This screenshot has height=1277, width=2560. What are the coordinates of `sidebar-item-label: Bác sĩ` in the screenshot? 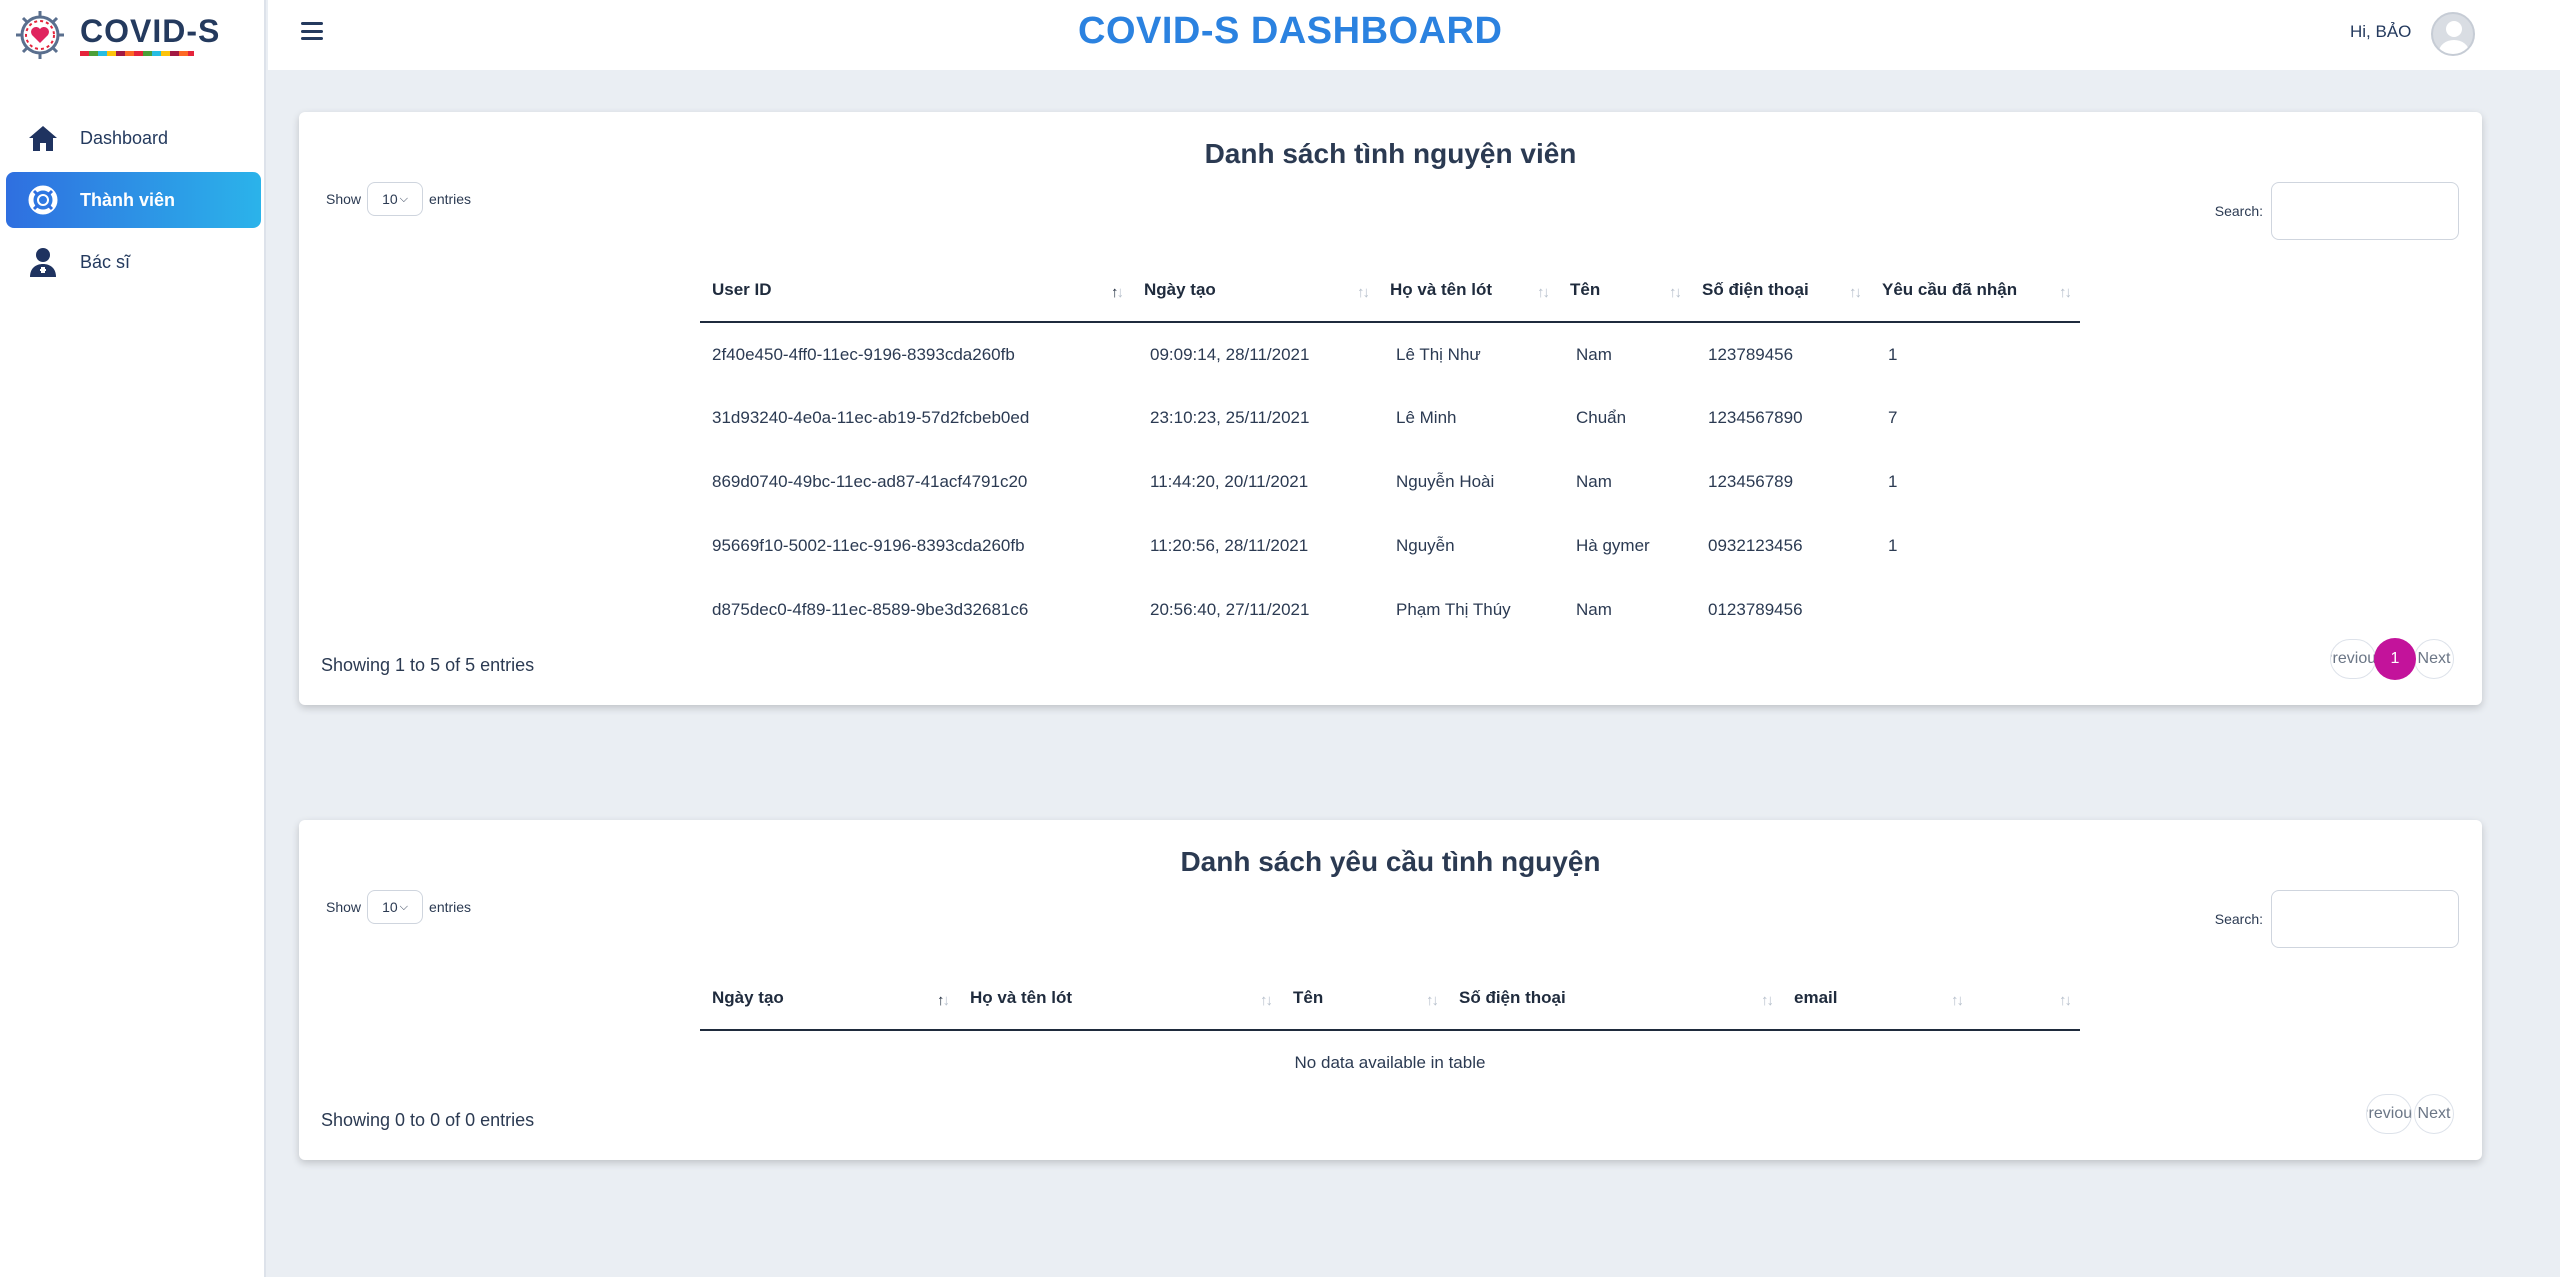 It's located at (105, 261).